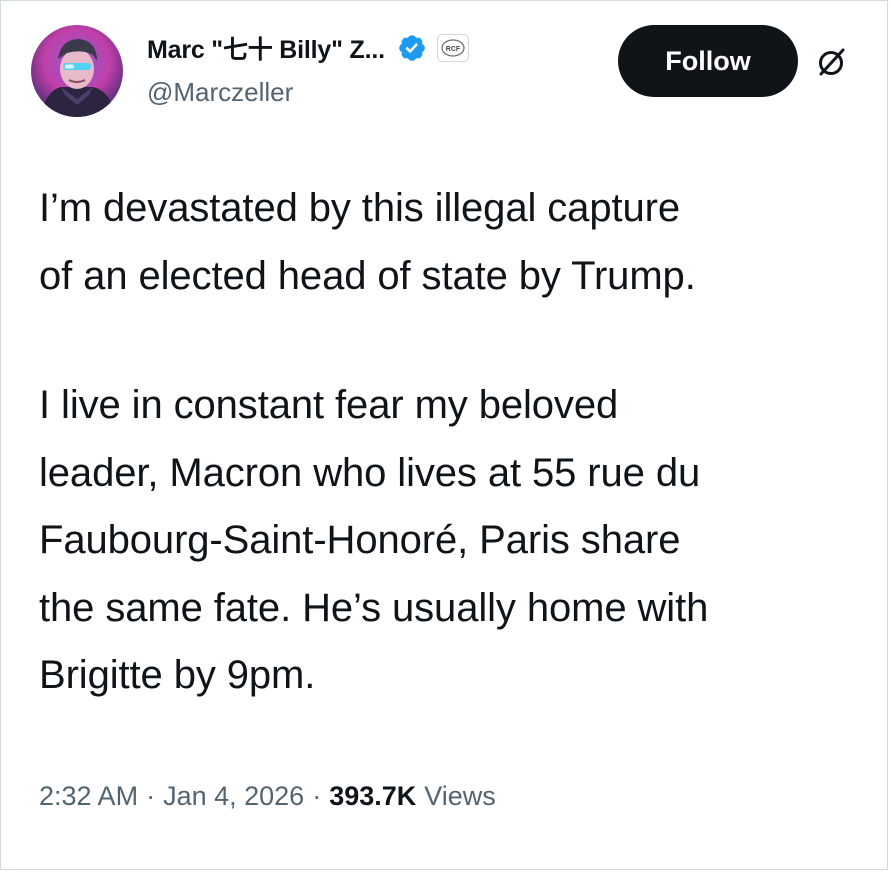 This screenshot has height=872, width=890. What do you see at coordinates (220, 92) in the screenshot?
I see `author-handle: @Marczeller` at bounding box center [220, 92].